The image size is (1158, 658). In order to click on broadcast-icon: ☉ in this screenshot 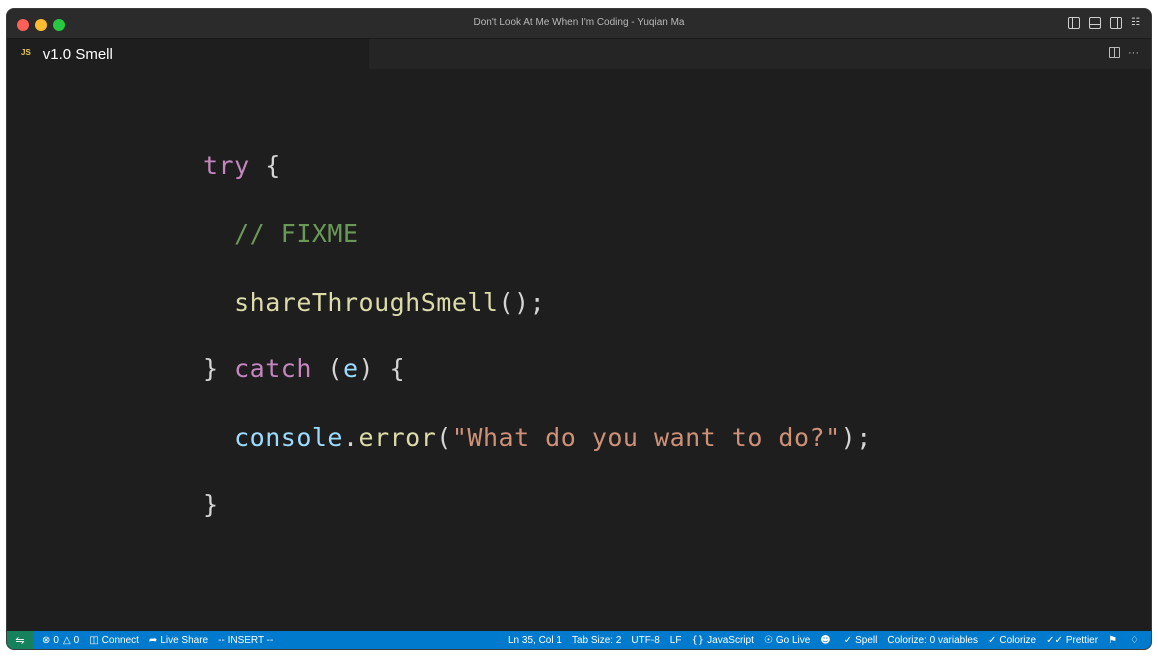, I will do `click(768, 640)`.